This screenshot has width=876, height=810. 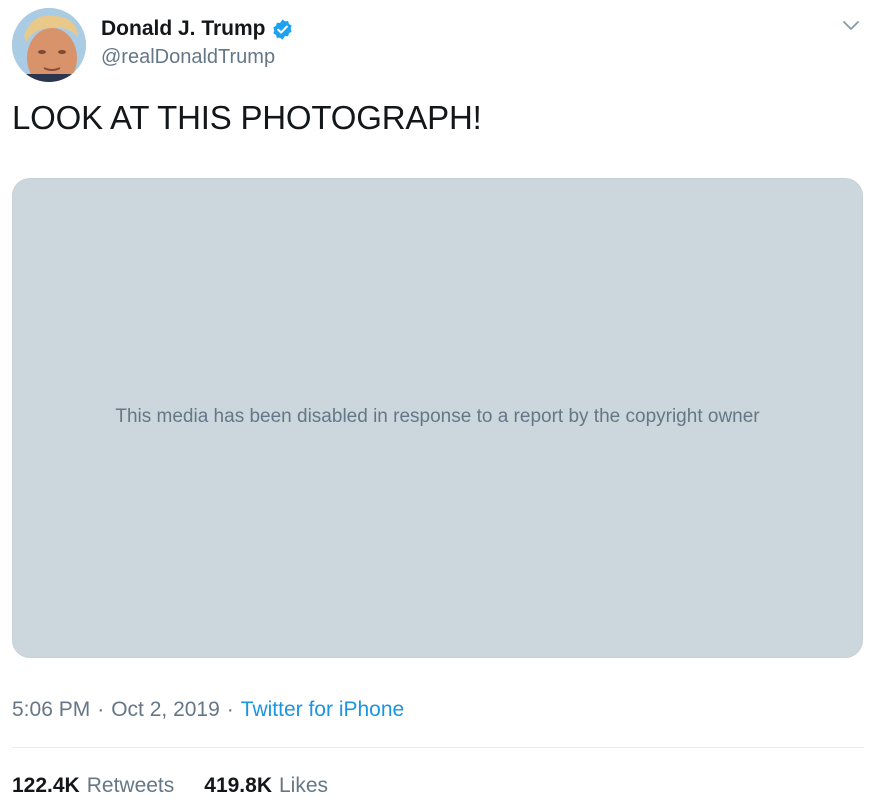 What do you see at coordinates (51, 710) in the screenshot?
I see `tweet-time: 5:06 PM` at bounding box center [51, 710].